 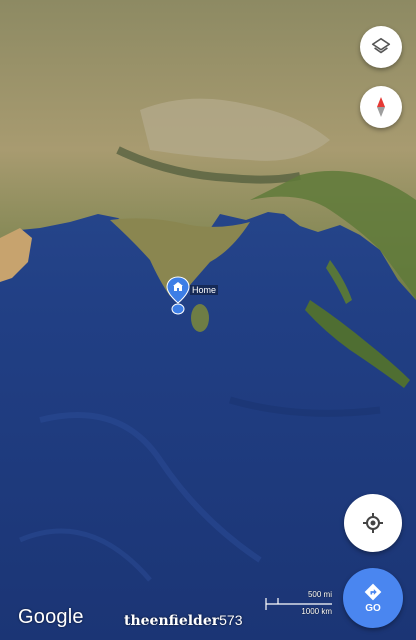 I want to click on my-location-icon, so click(x=373, y=523).